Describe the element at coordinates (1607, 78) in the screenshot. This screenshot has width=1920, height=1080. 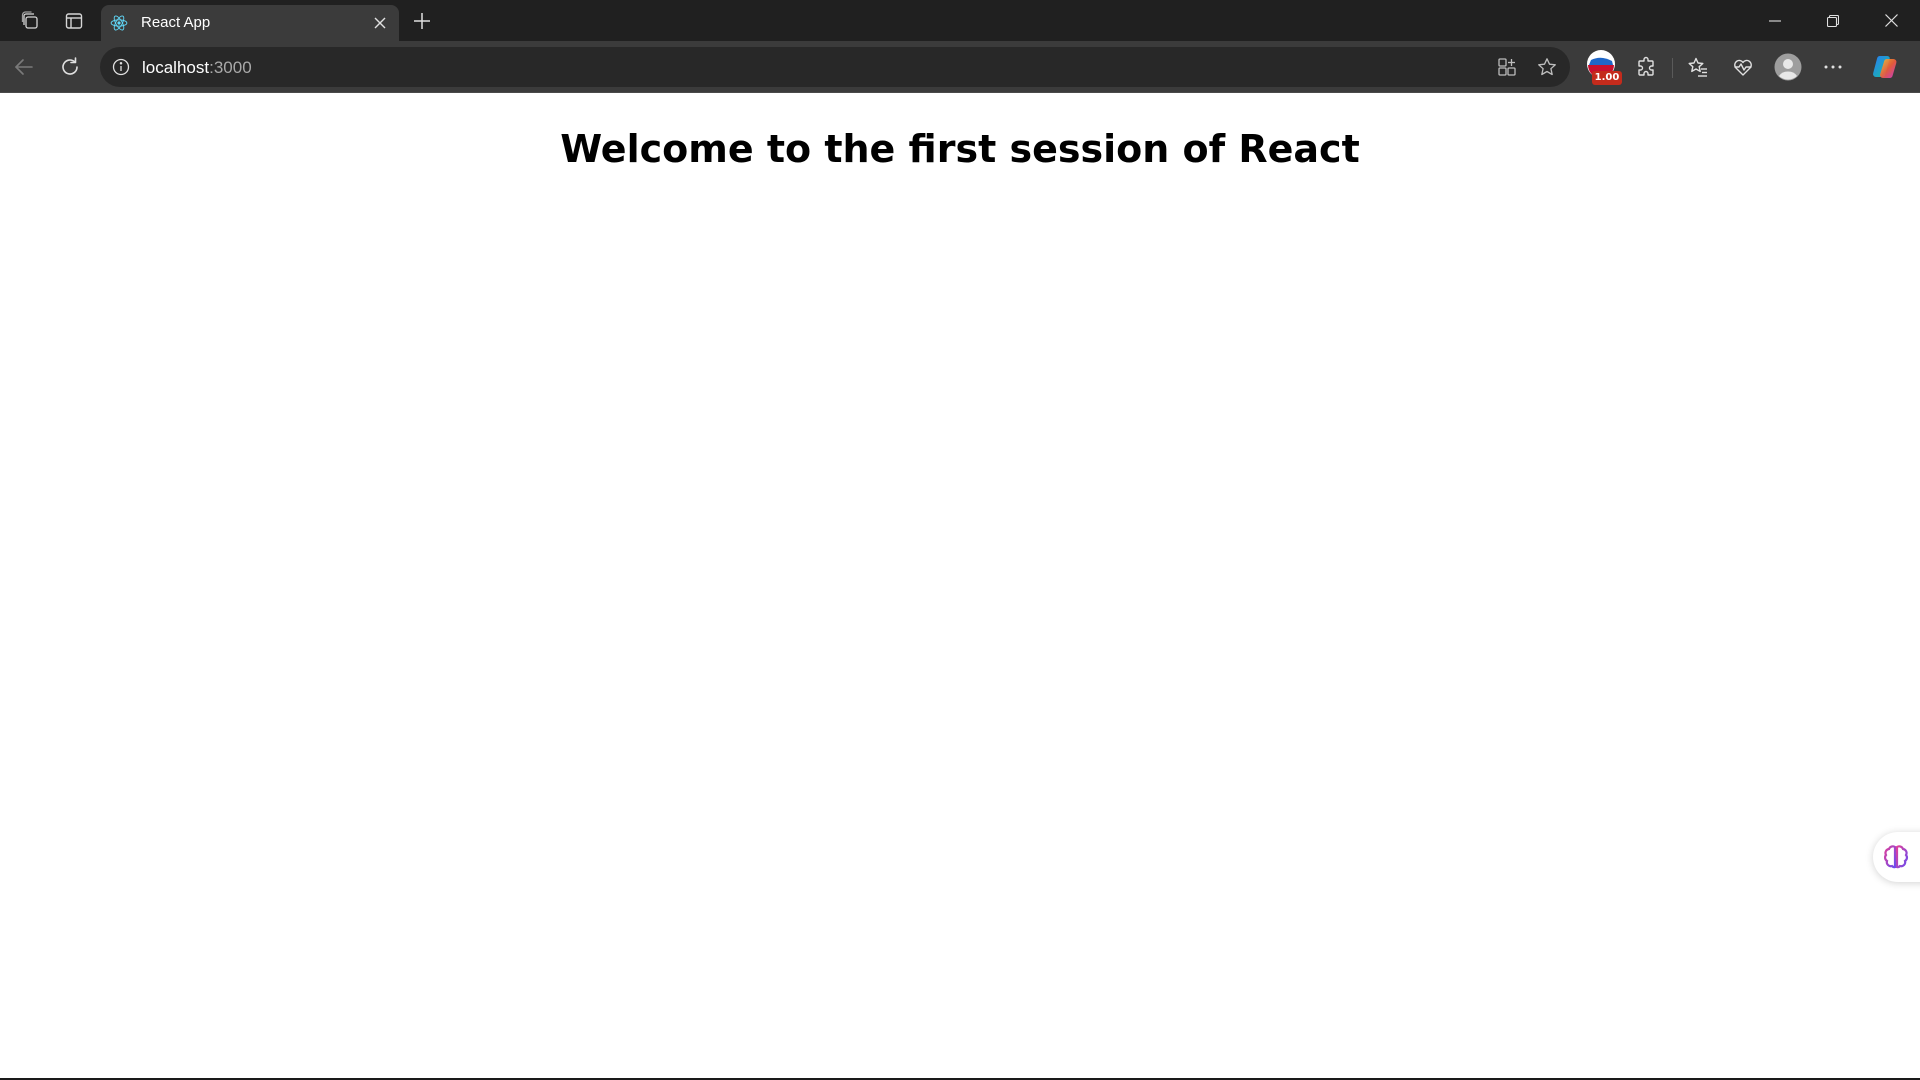
I see `extension-badge: 1.00` at that location.